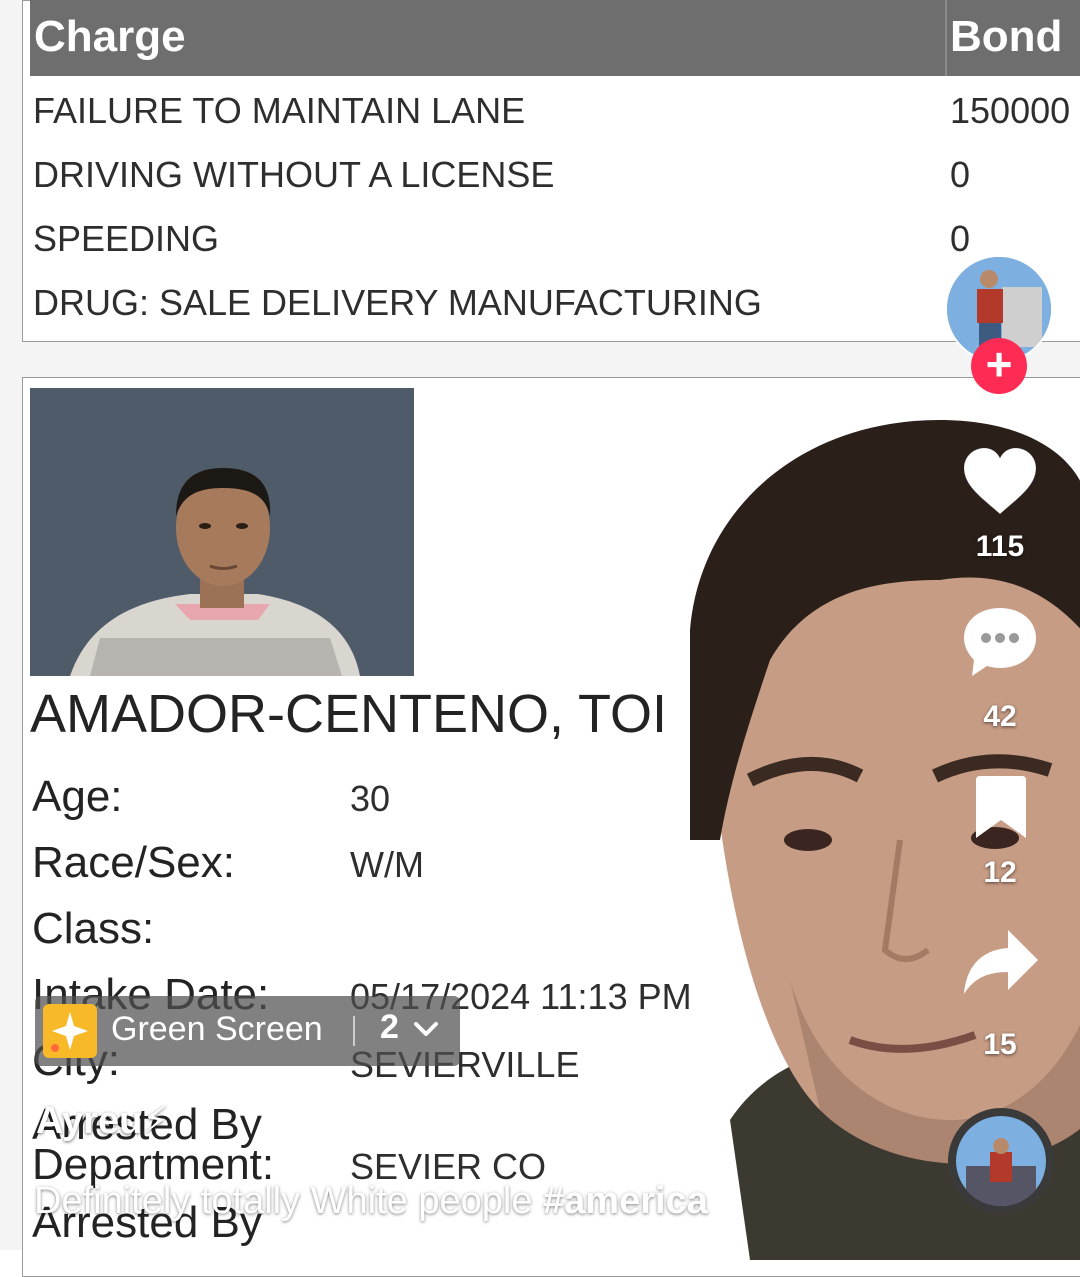 This screenshot has height=1277, width=1080. Describe the element at coordinates (126, 238) in the screenshot. I see `charge-cell: SPEEDING` at that location.